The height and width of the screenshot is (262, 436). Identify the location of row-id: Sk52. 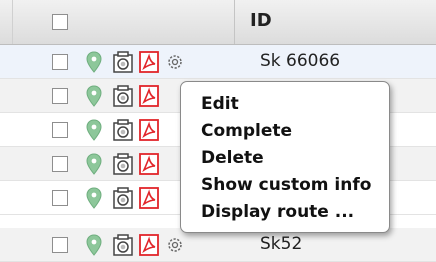
(281, 244).